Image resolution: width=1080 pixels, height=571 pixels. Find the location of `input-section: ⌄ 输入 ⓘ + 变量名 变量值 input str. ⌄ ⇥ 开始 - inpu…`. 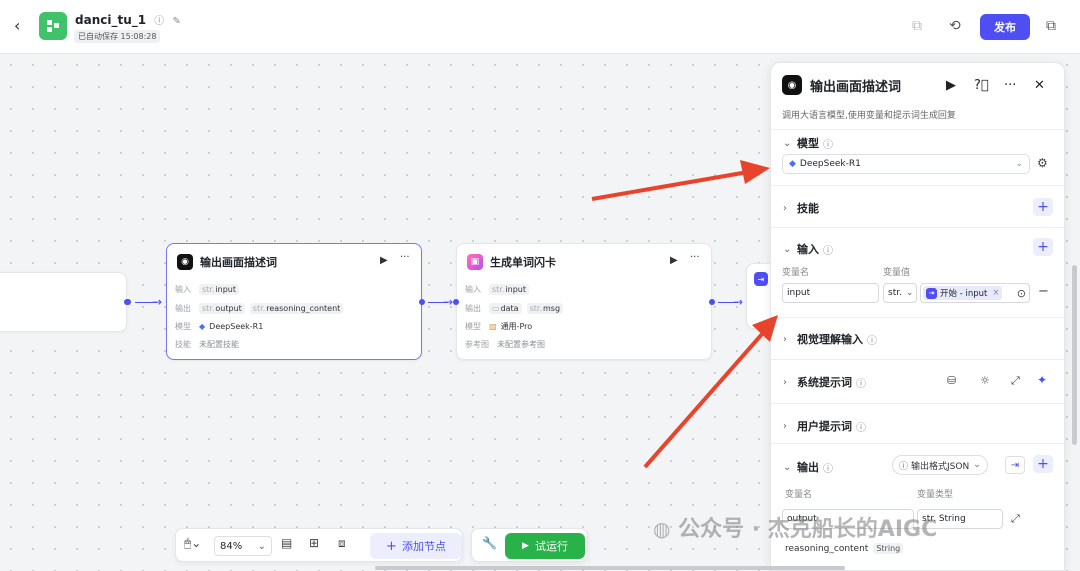

input-section: ⌄ 输入 ⓘ + 变量名 变量值 input str. ⌄ ⇥ 开始 - inpu… is located at coordinates (917, 272).